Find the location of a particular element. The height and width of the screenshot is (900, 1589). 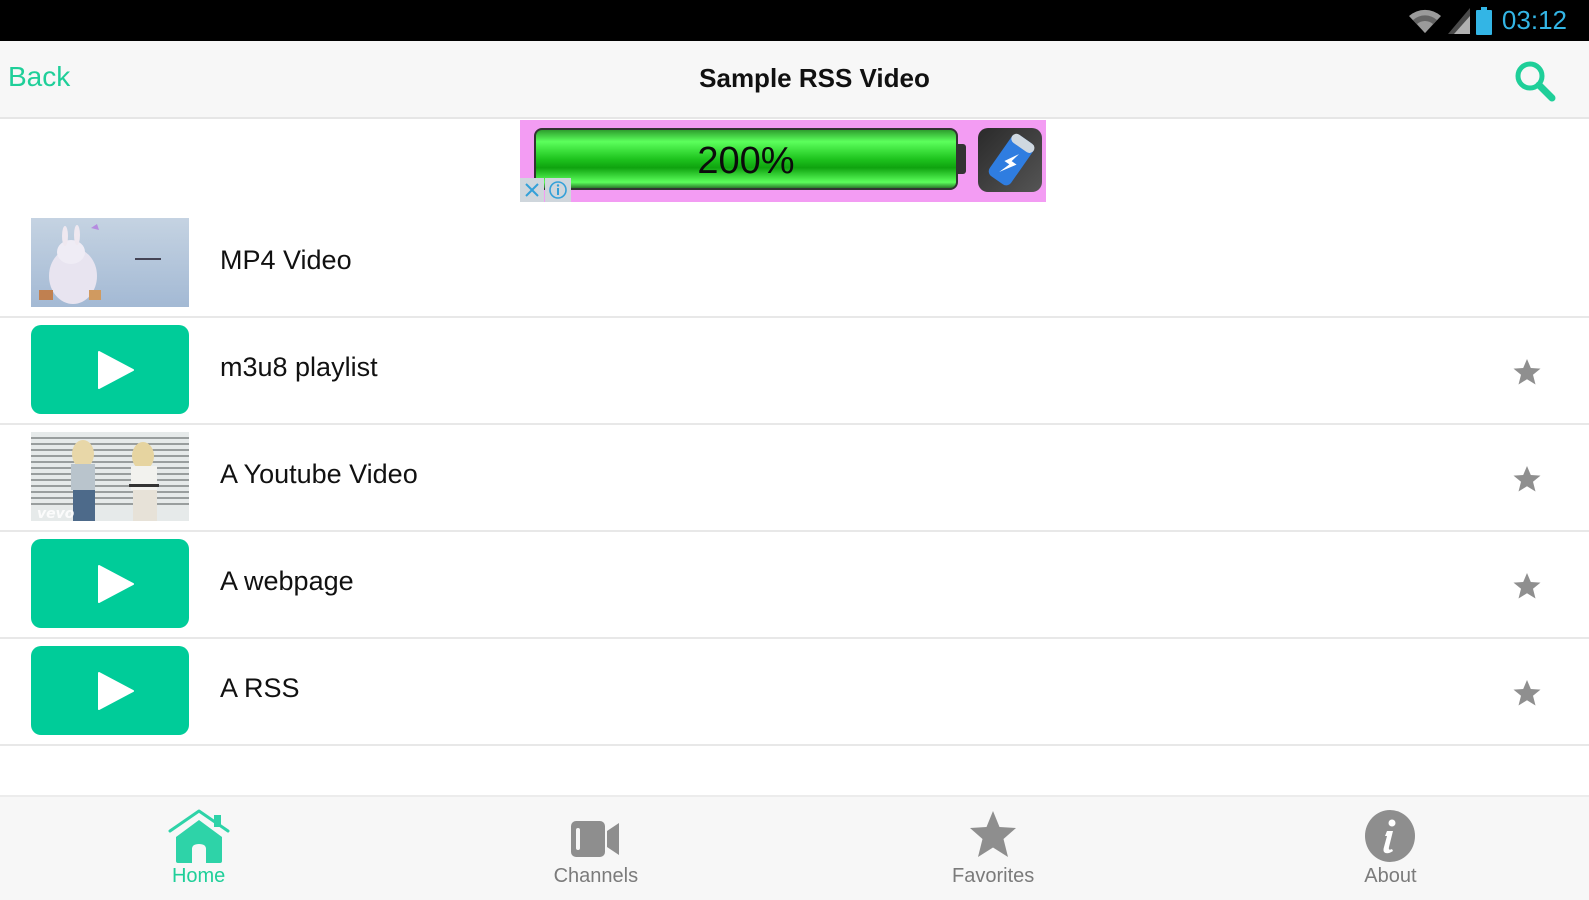

list-item: MP4 Video is located at coordinates (794, 264).